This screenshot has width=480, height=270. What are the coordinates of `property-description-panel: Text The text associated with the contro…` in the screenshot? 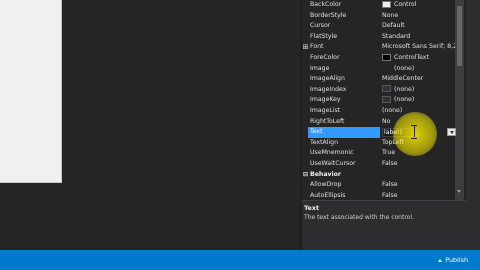 It's located at (384, 217).